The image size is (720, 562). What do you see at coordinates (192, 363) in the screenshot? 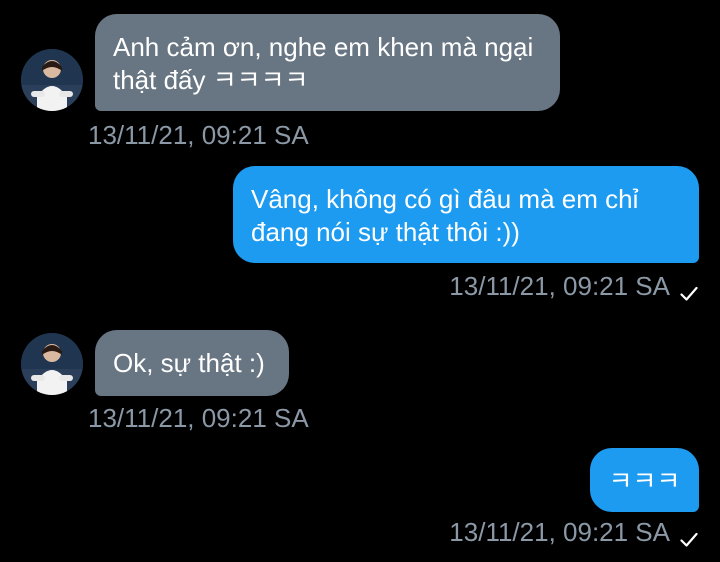
I see `message-bubble-incoming: Ok, sự thật :)` at bounding box center [192, 363].